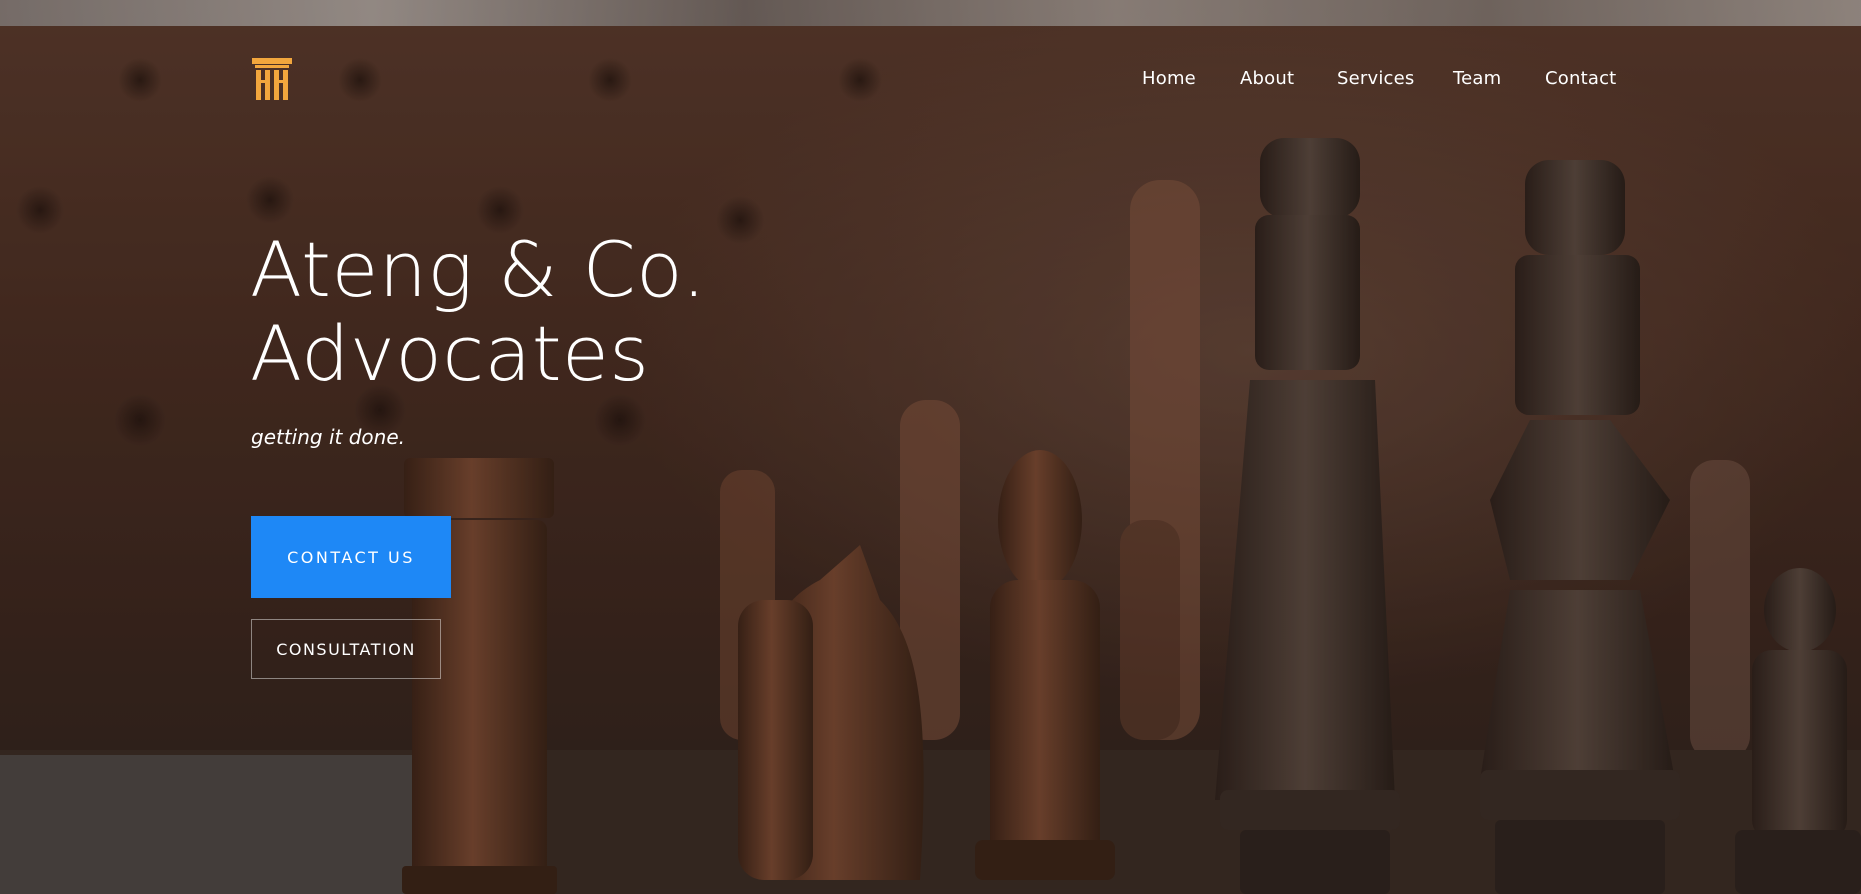 The height and width of the screenshot is (894, 1861). I want to click on nav-link-contact: Contact, so click(1580, 78).